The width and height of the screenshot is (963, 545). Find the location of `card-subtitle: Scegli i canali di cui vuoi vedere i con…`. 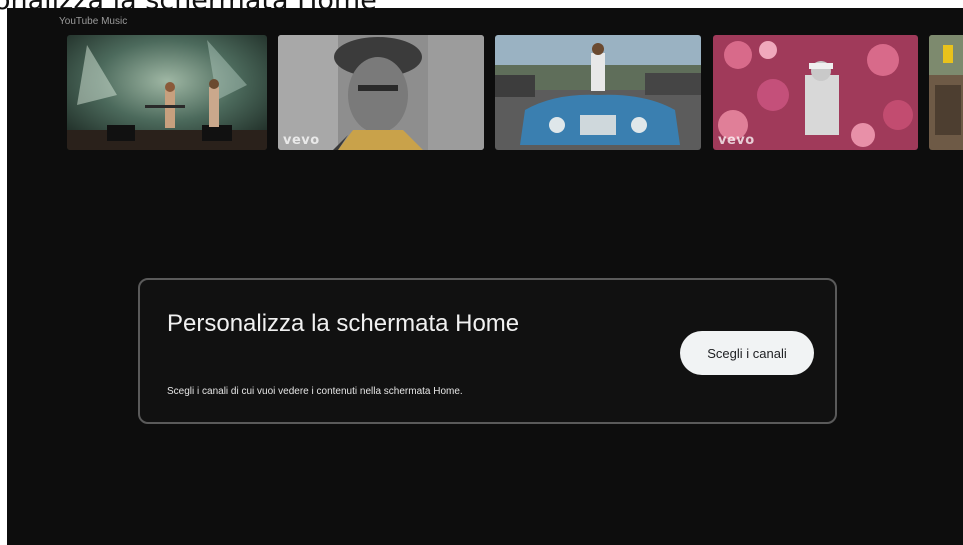

card-subtitle: Scegli i canali di cui vuoi vedere i con… is located at coordinates (315, 391).